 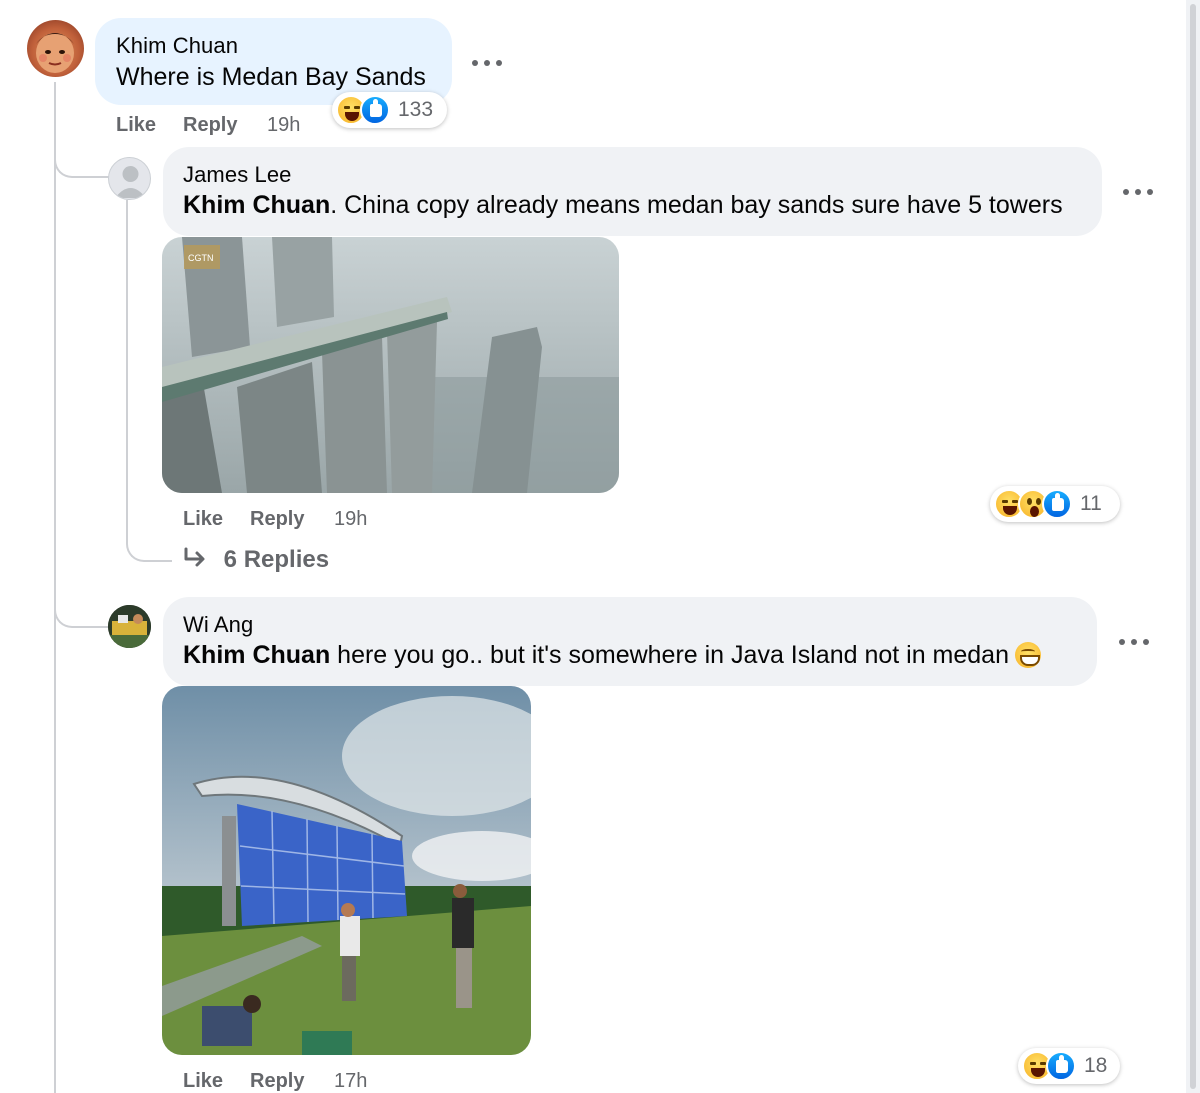 I want to click on reaction-count: 133, so click(x=416, y=109).